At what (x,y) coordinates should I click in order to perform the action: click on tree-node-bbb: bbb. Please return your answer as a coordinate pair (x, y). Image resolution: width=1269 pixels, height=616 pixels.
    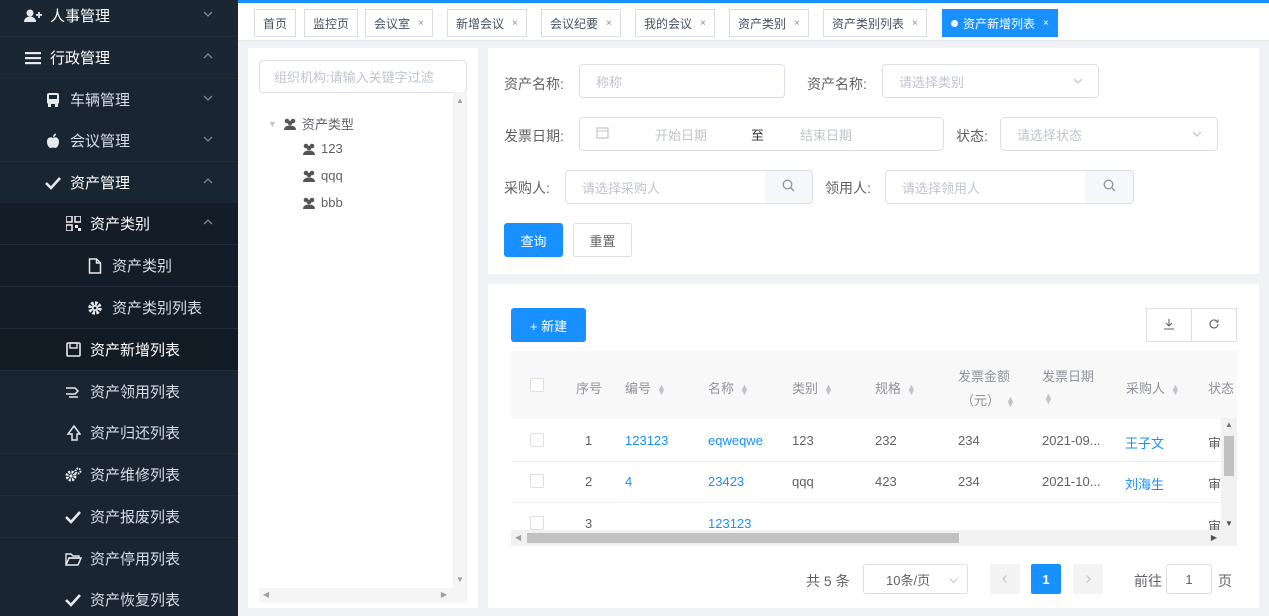
    Looking at the image, I should click on (322, 202).